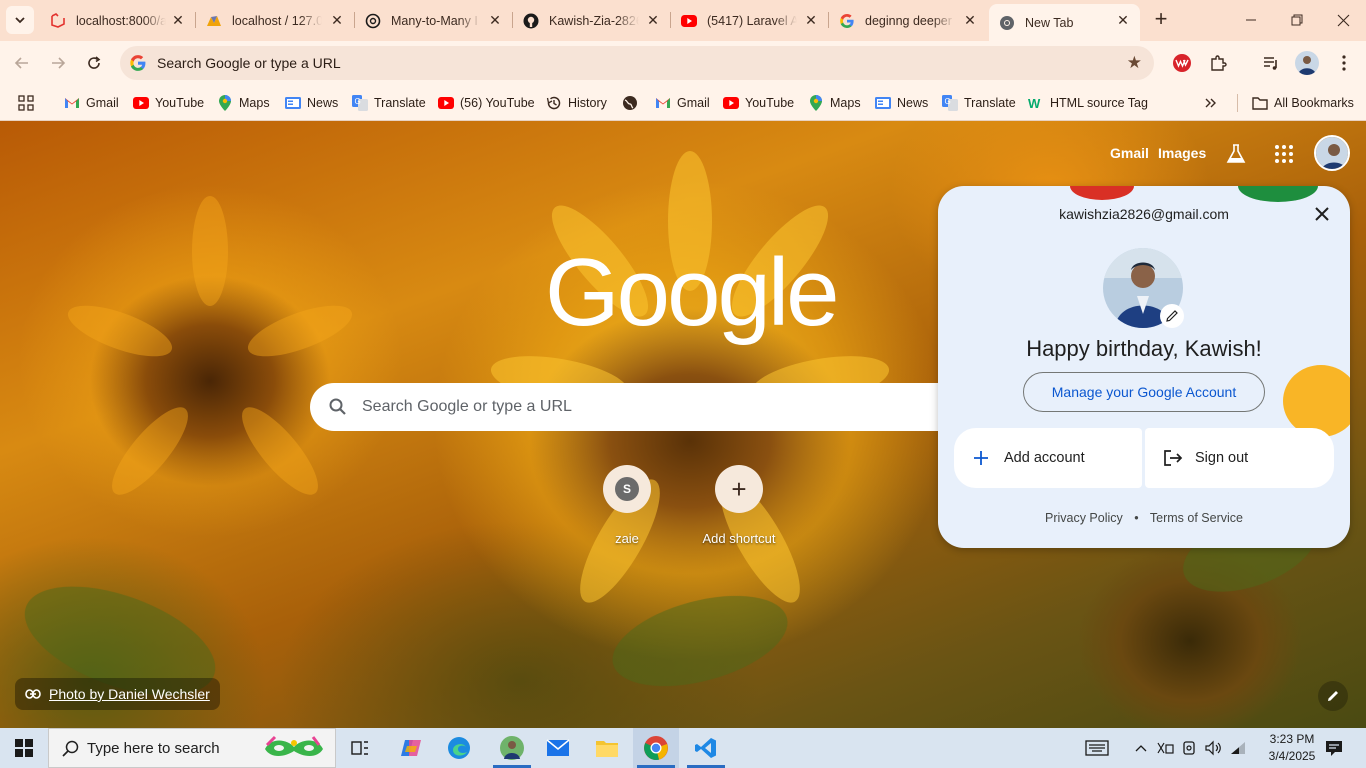 The height and width of the screenshot is (768, 1366). I want to click on tab-youtube-laravel: (5417) Laravel A ✕, so click(749, 20).